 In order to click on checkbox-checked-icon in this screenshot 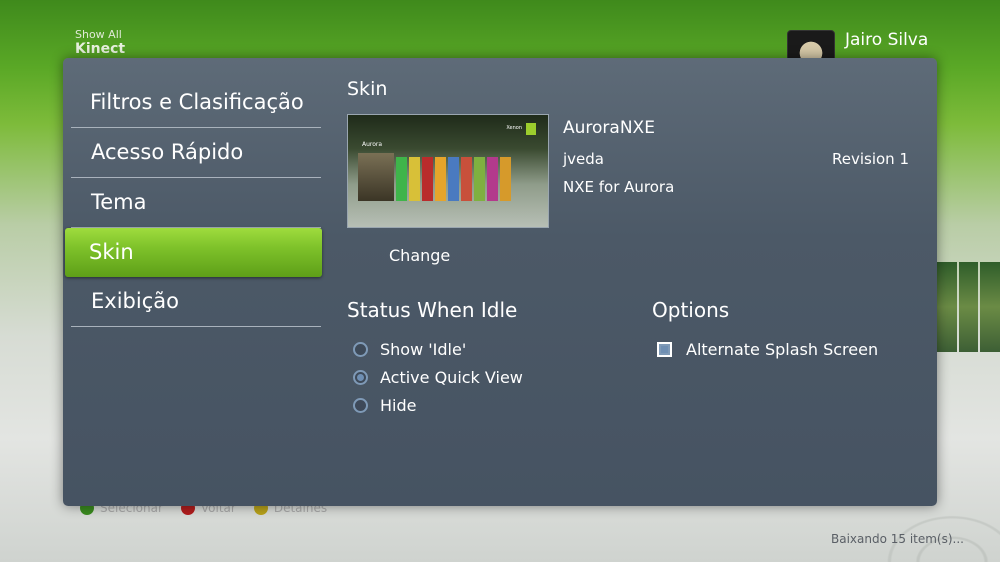, I will do `click(664, 349)`.